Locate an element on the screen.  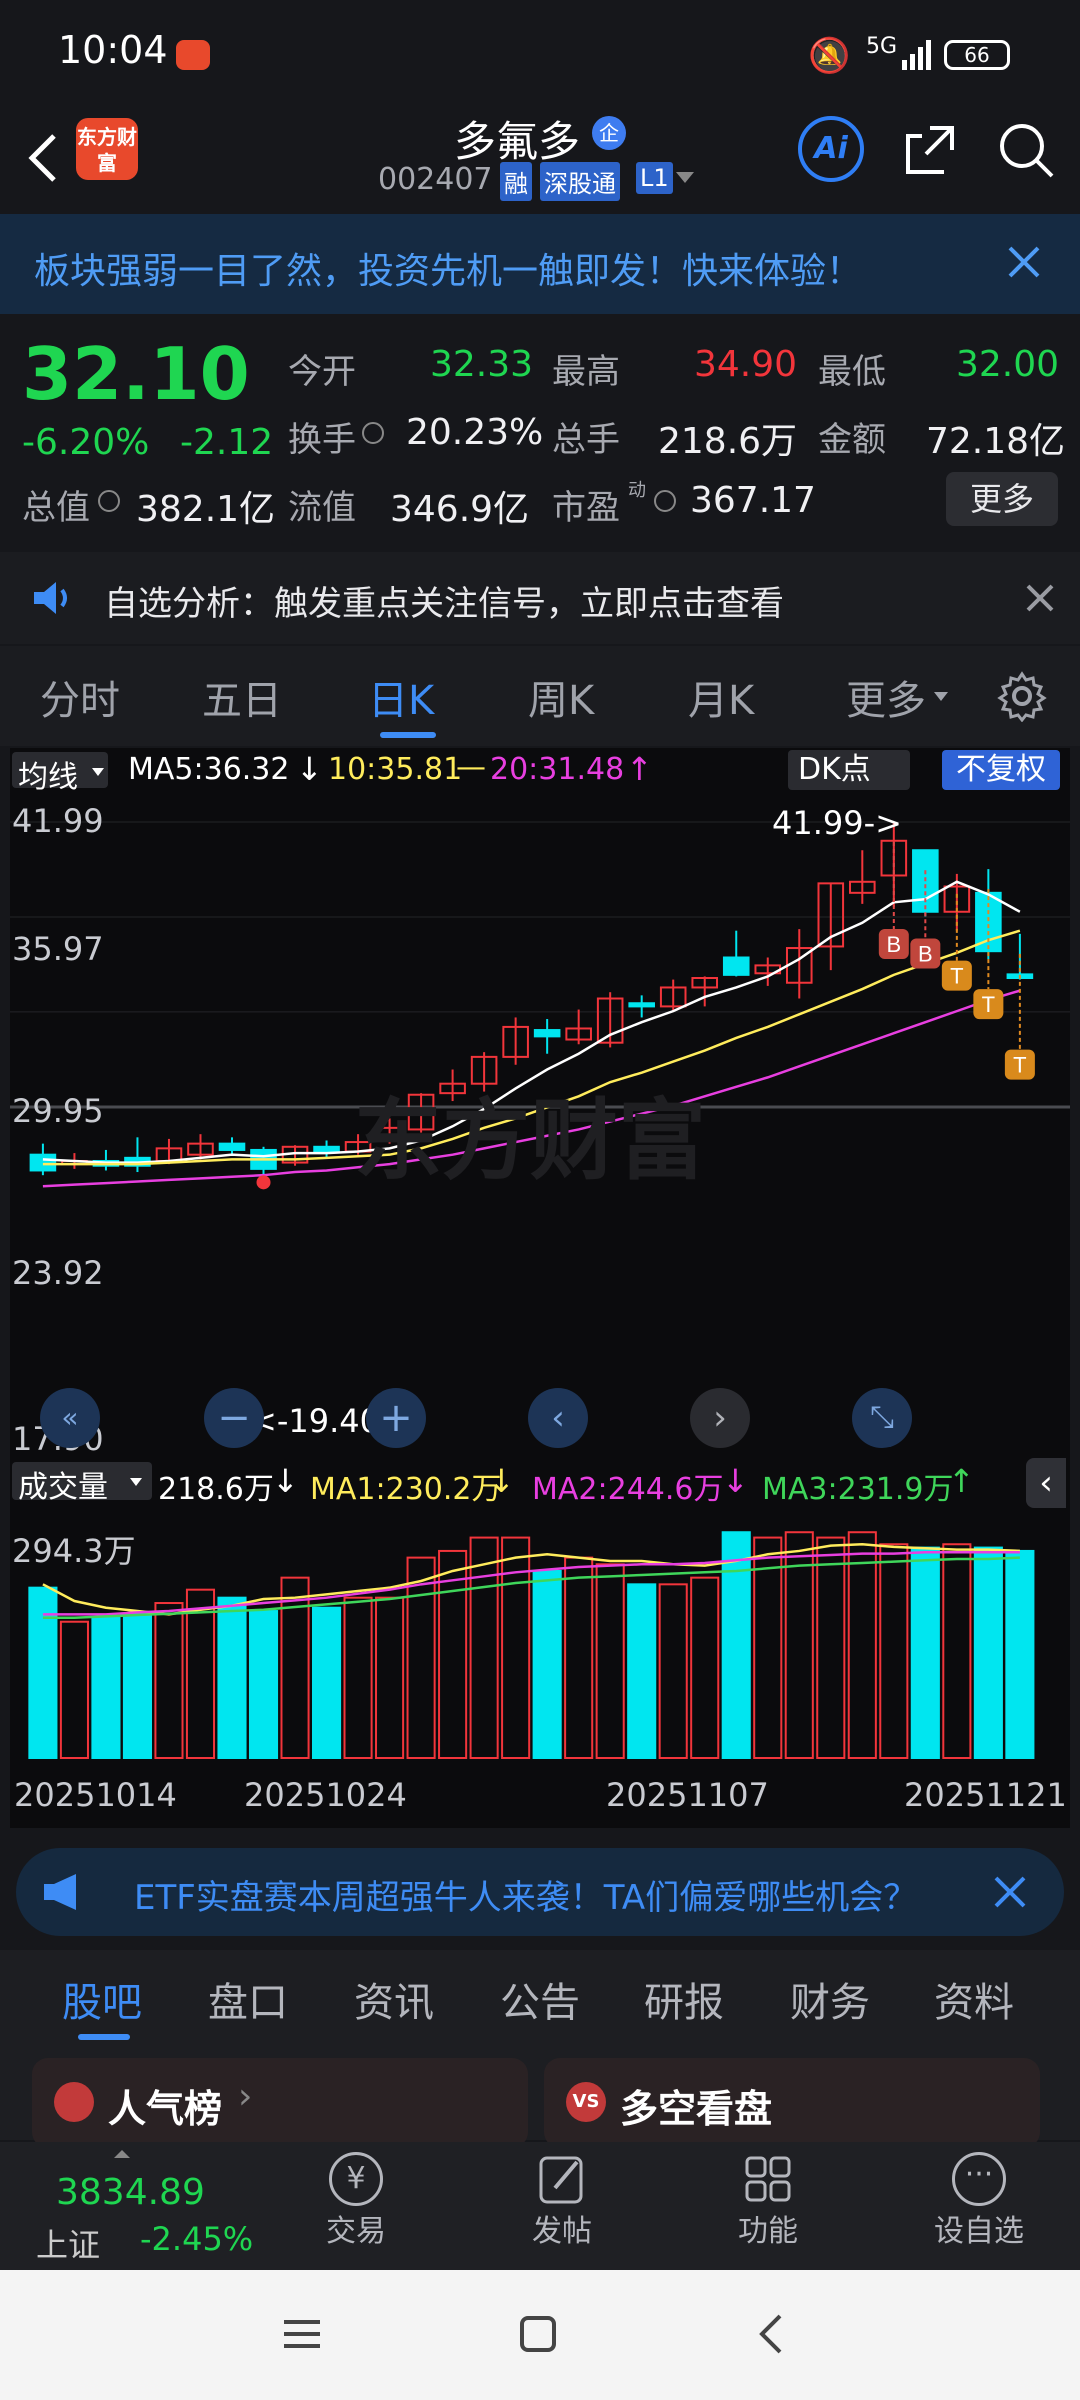
next-icon: › is located at coordinates (720, 1418).